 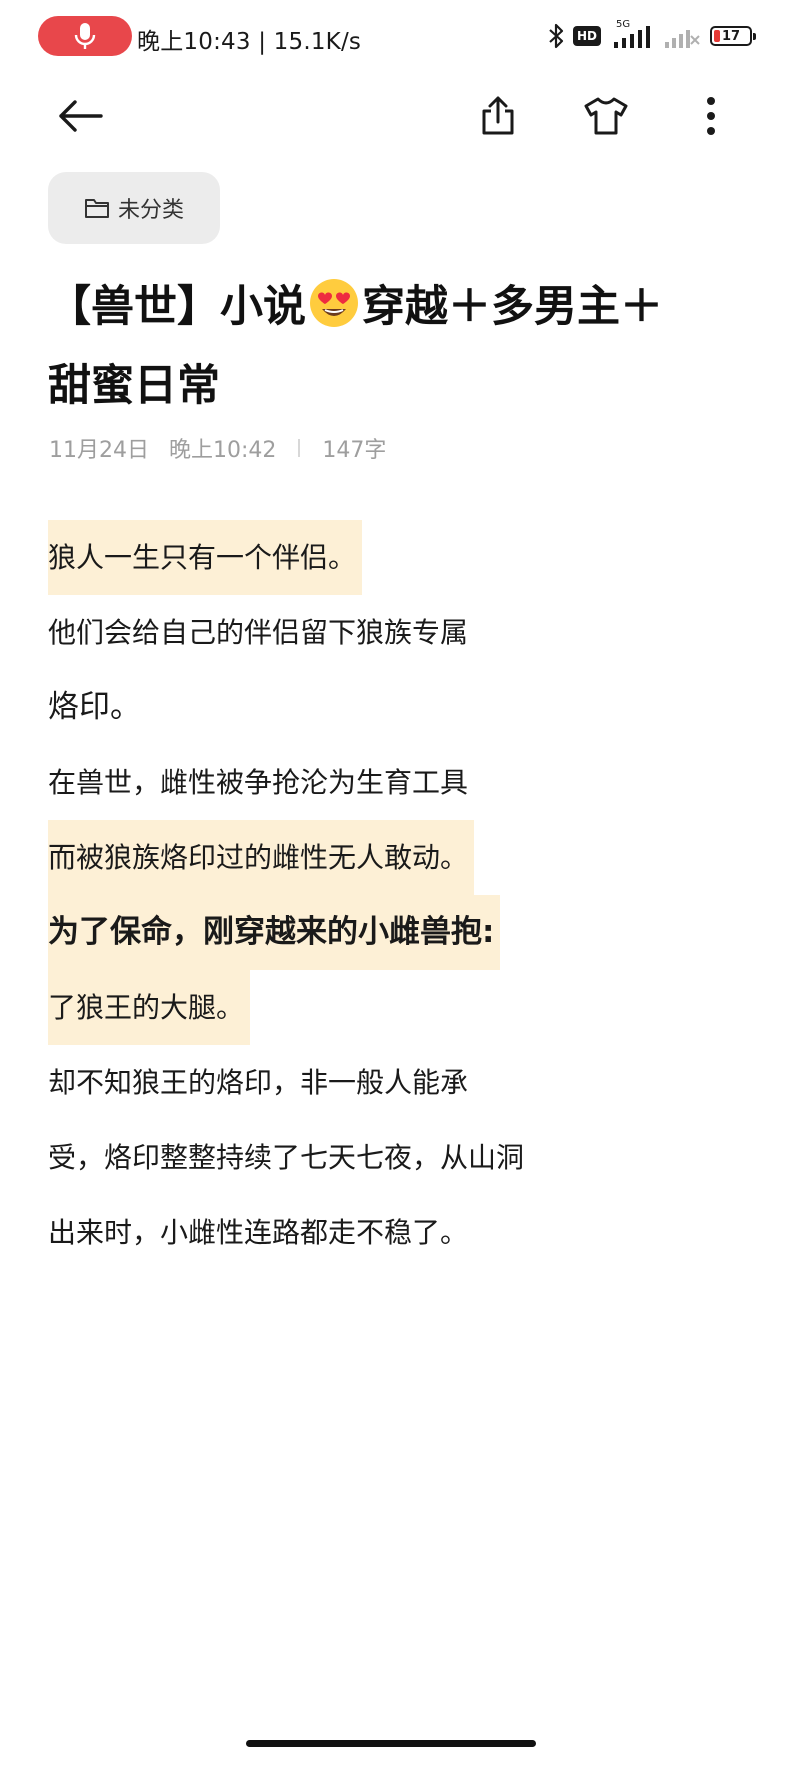 I want to click on paragraph-7: 了狼王的大腿。, so click(x=398, y=1007).